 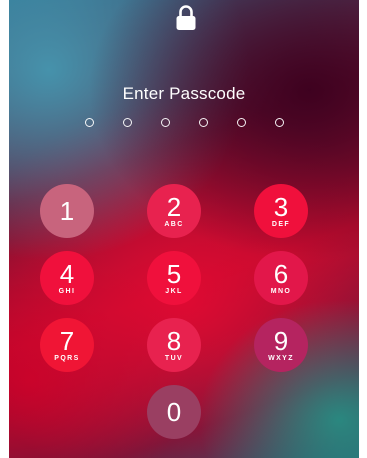 What do you see at coordinates (184, 93) in the screenshot?
I see `page-title: Enter Passcode` at bounding box center [184, 93].